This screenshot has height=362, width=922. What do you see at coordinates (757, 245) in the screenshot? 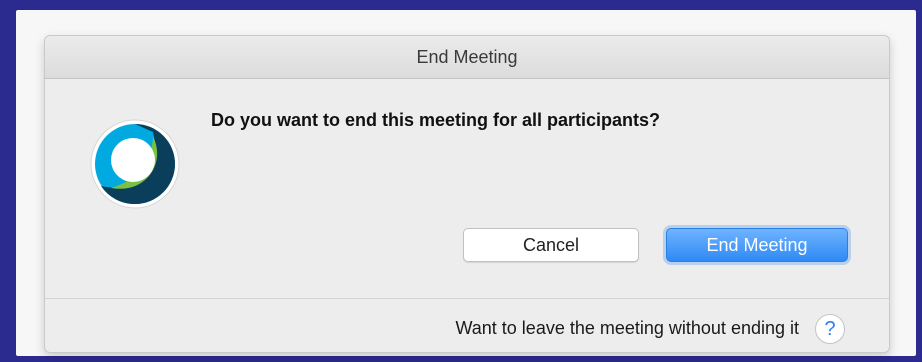
I see `end-meeting-button: End Meeting` at bounding box center [757, 245].